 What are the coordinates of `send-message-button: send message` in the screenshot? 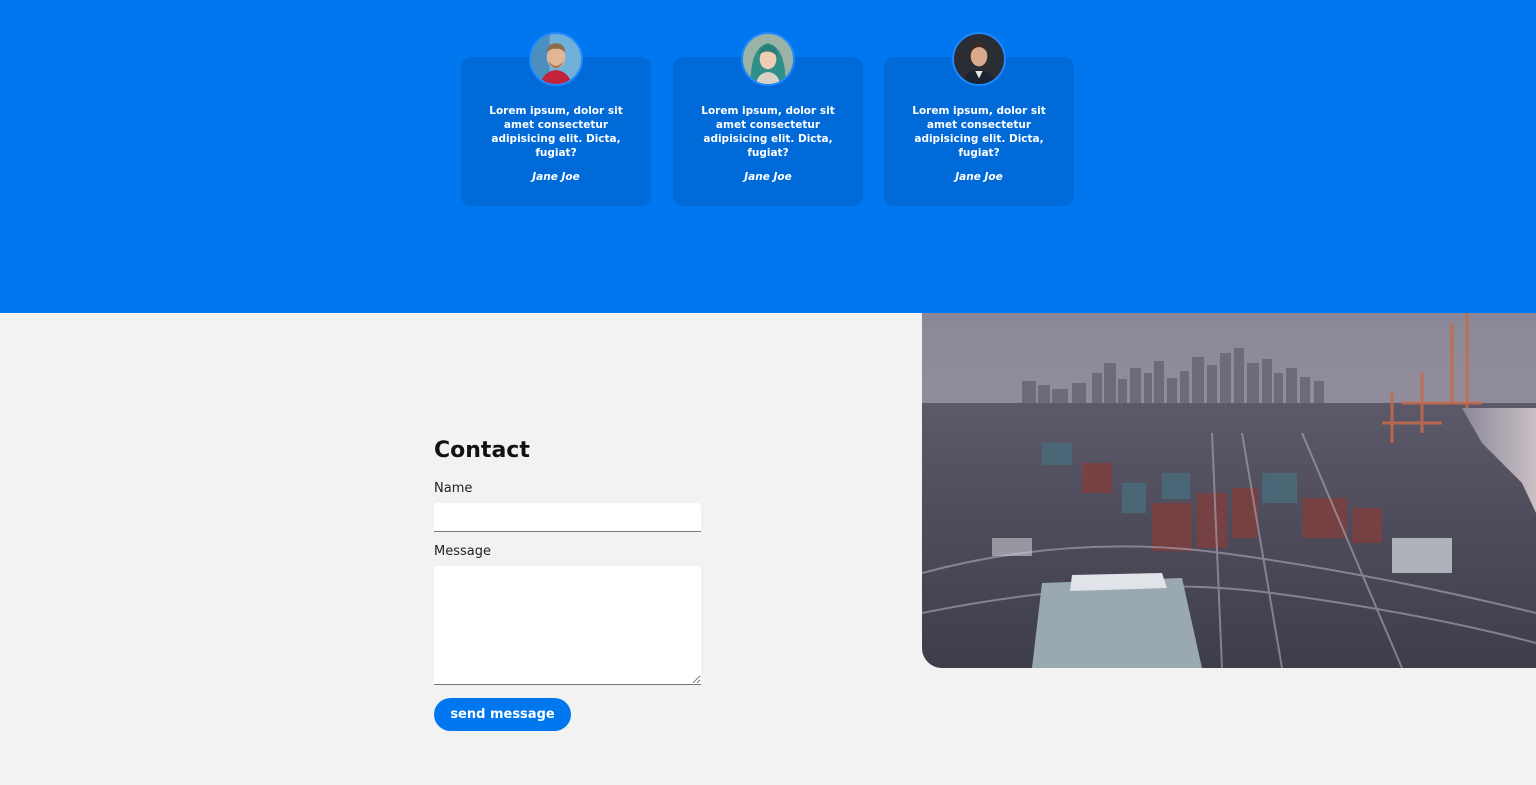 It's located at (502, 714).